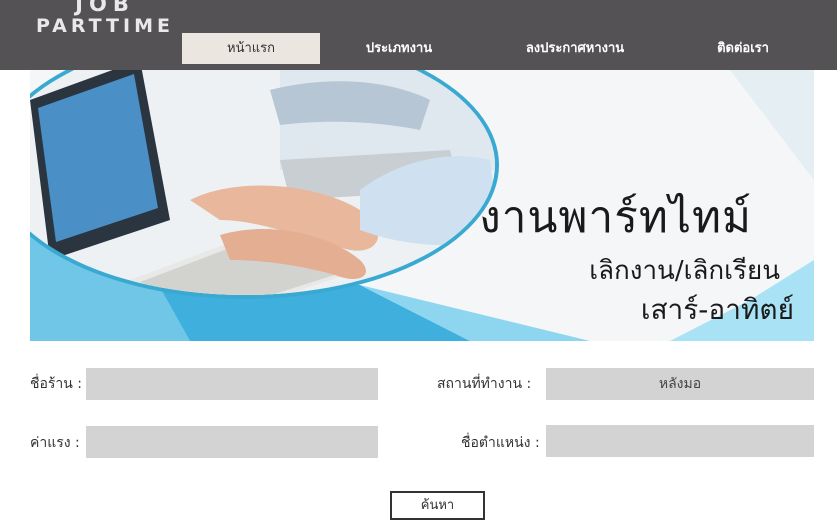  I want to click on work-location-label: สถานที่ทำงาน :, so click(484, 384).